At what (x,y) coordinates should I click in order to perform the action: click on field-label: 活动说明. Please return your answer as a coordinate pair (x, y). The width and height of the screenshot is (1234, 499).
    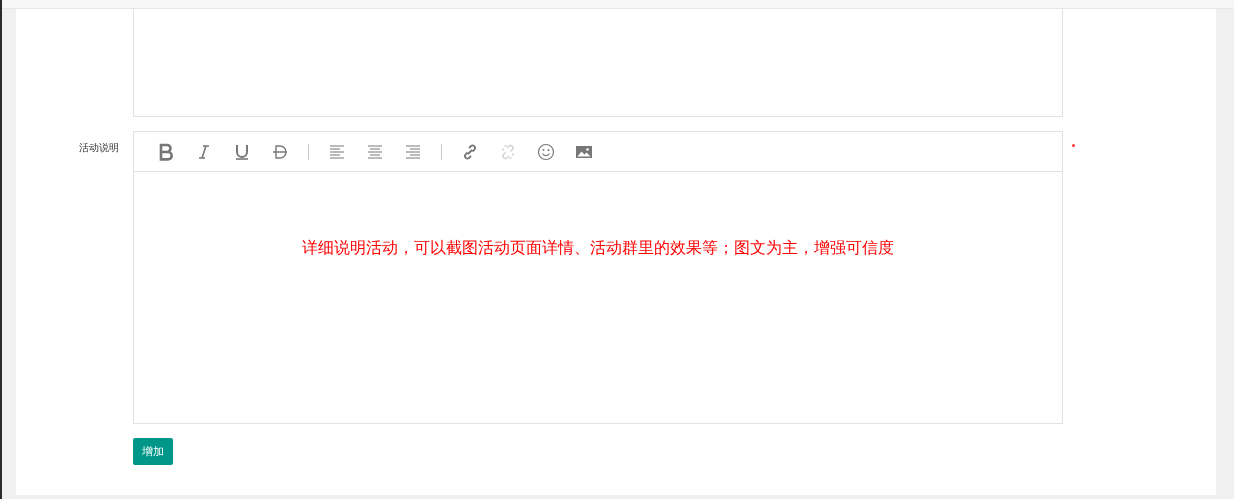
    Looking at the image, I should click on (99, 148).